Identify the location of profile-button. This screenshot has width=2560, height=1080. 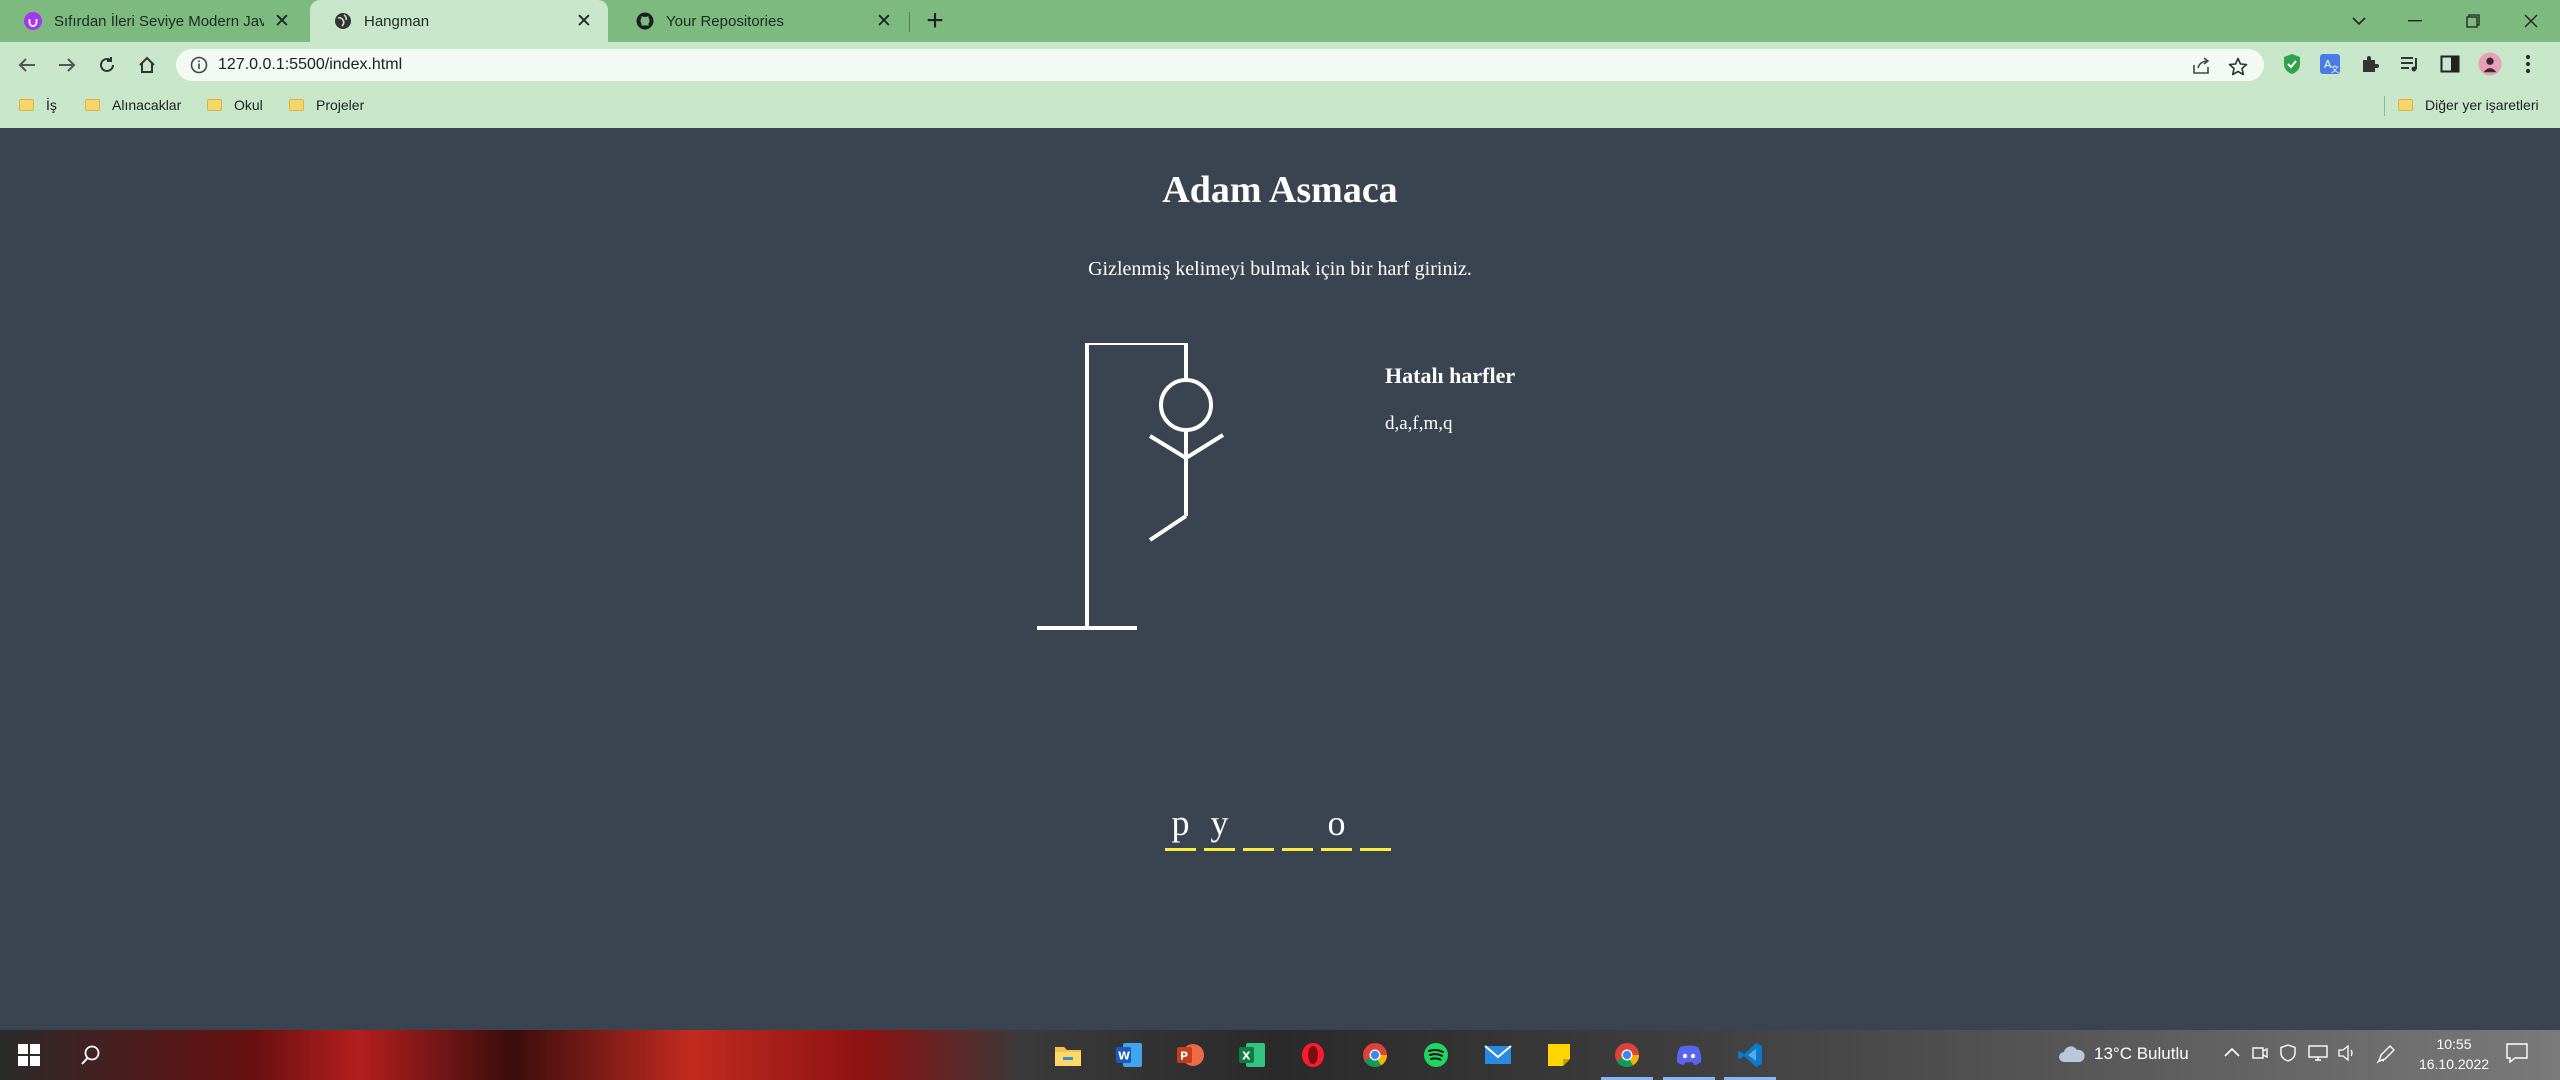
(2490, 64).